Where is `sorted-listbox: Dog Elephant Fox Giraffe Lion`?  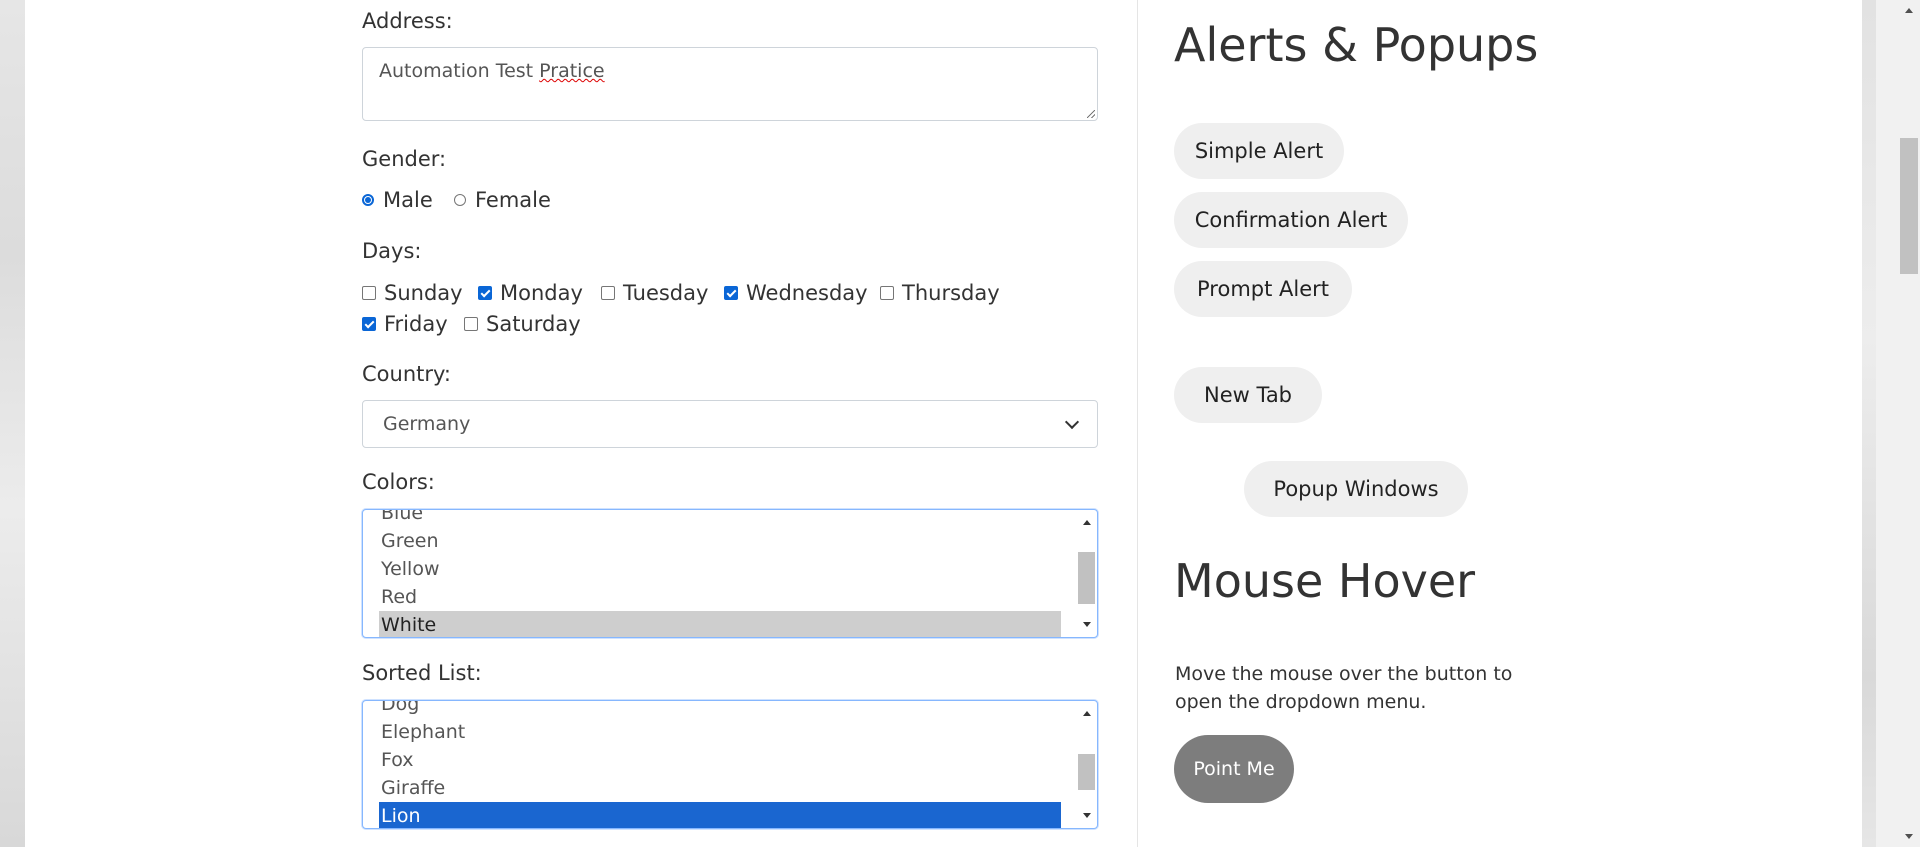 sorted-listbox: Dog Elephant Fox Giraffe Lion is located at coordinates (730, 764).